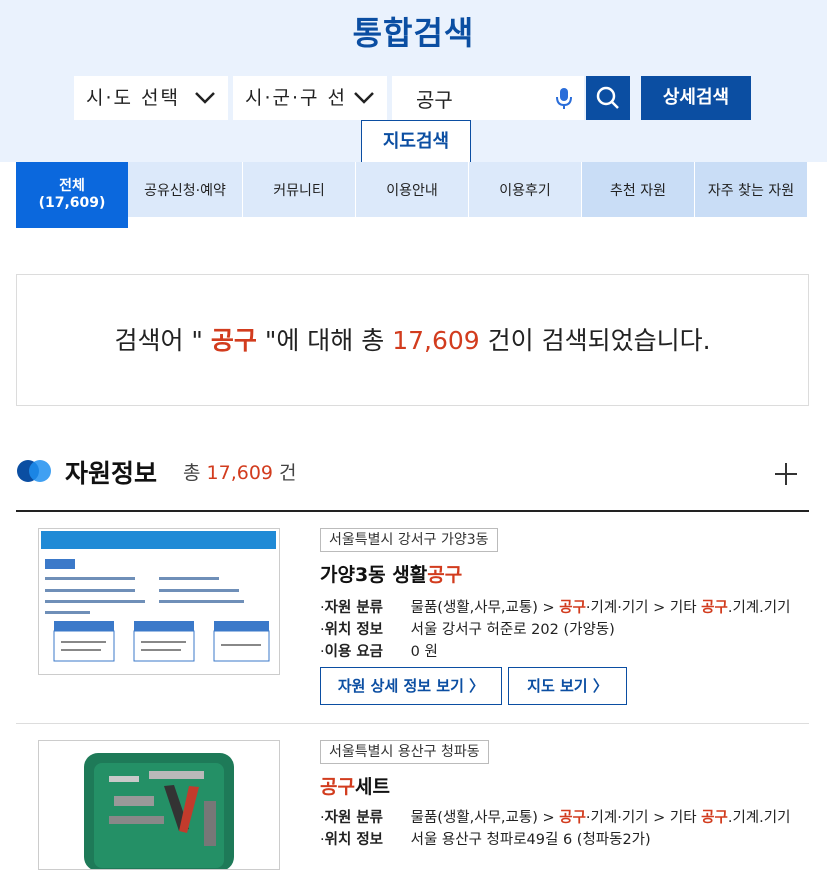  I want to click on tab-all-count: (17,609), so click(72, 203).